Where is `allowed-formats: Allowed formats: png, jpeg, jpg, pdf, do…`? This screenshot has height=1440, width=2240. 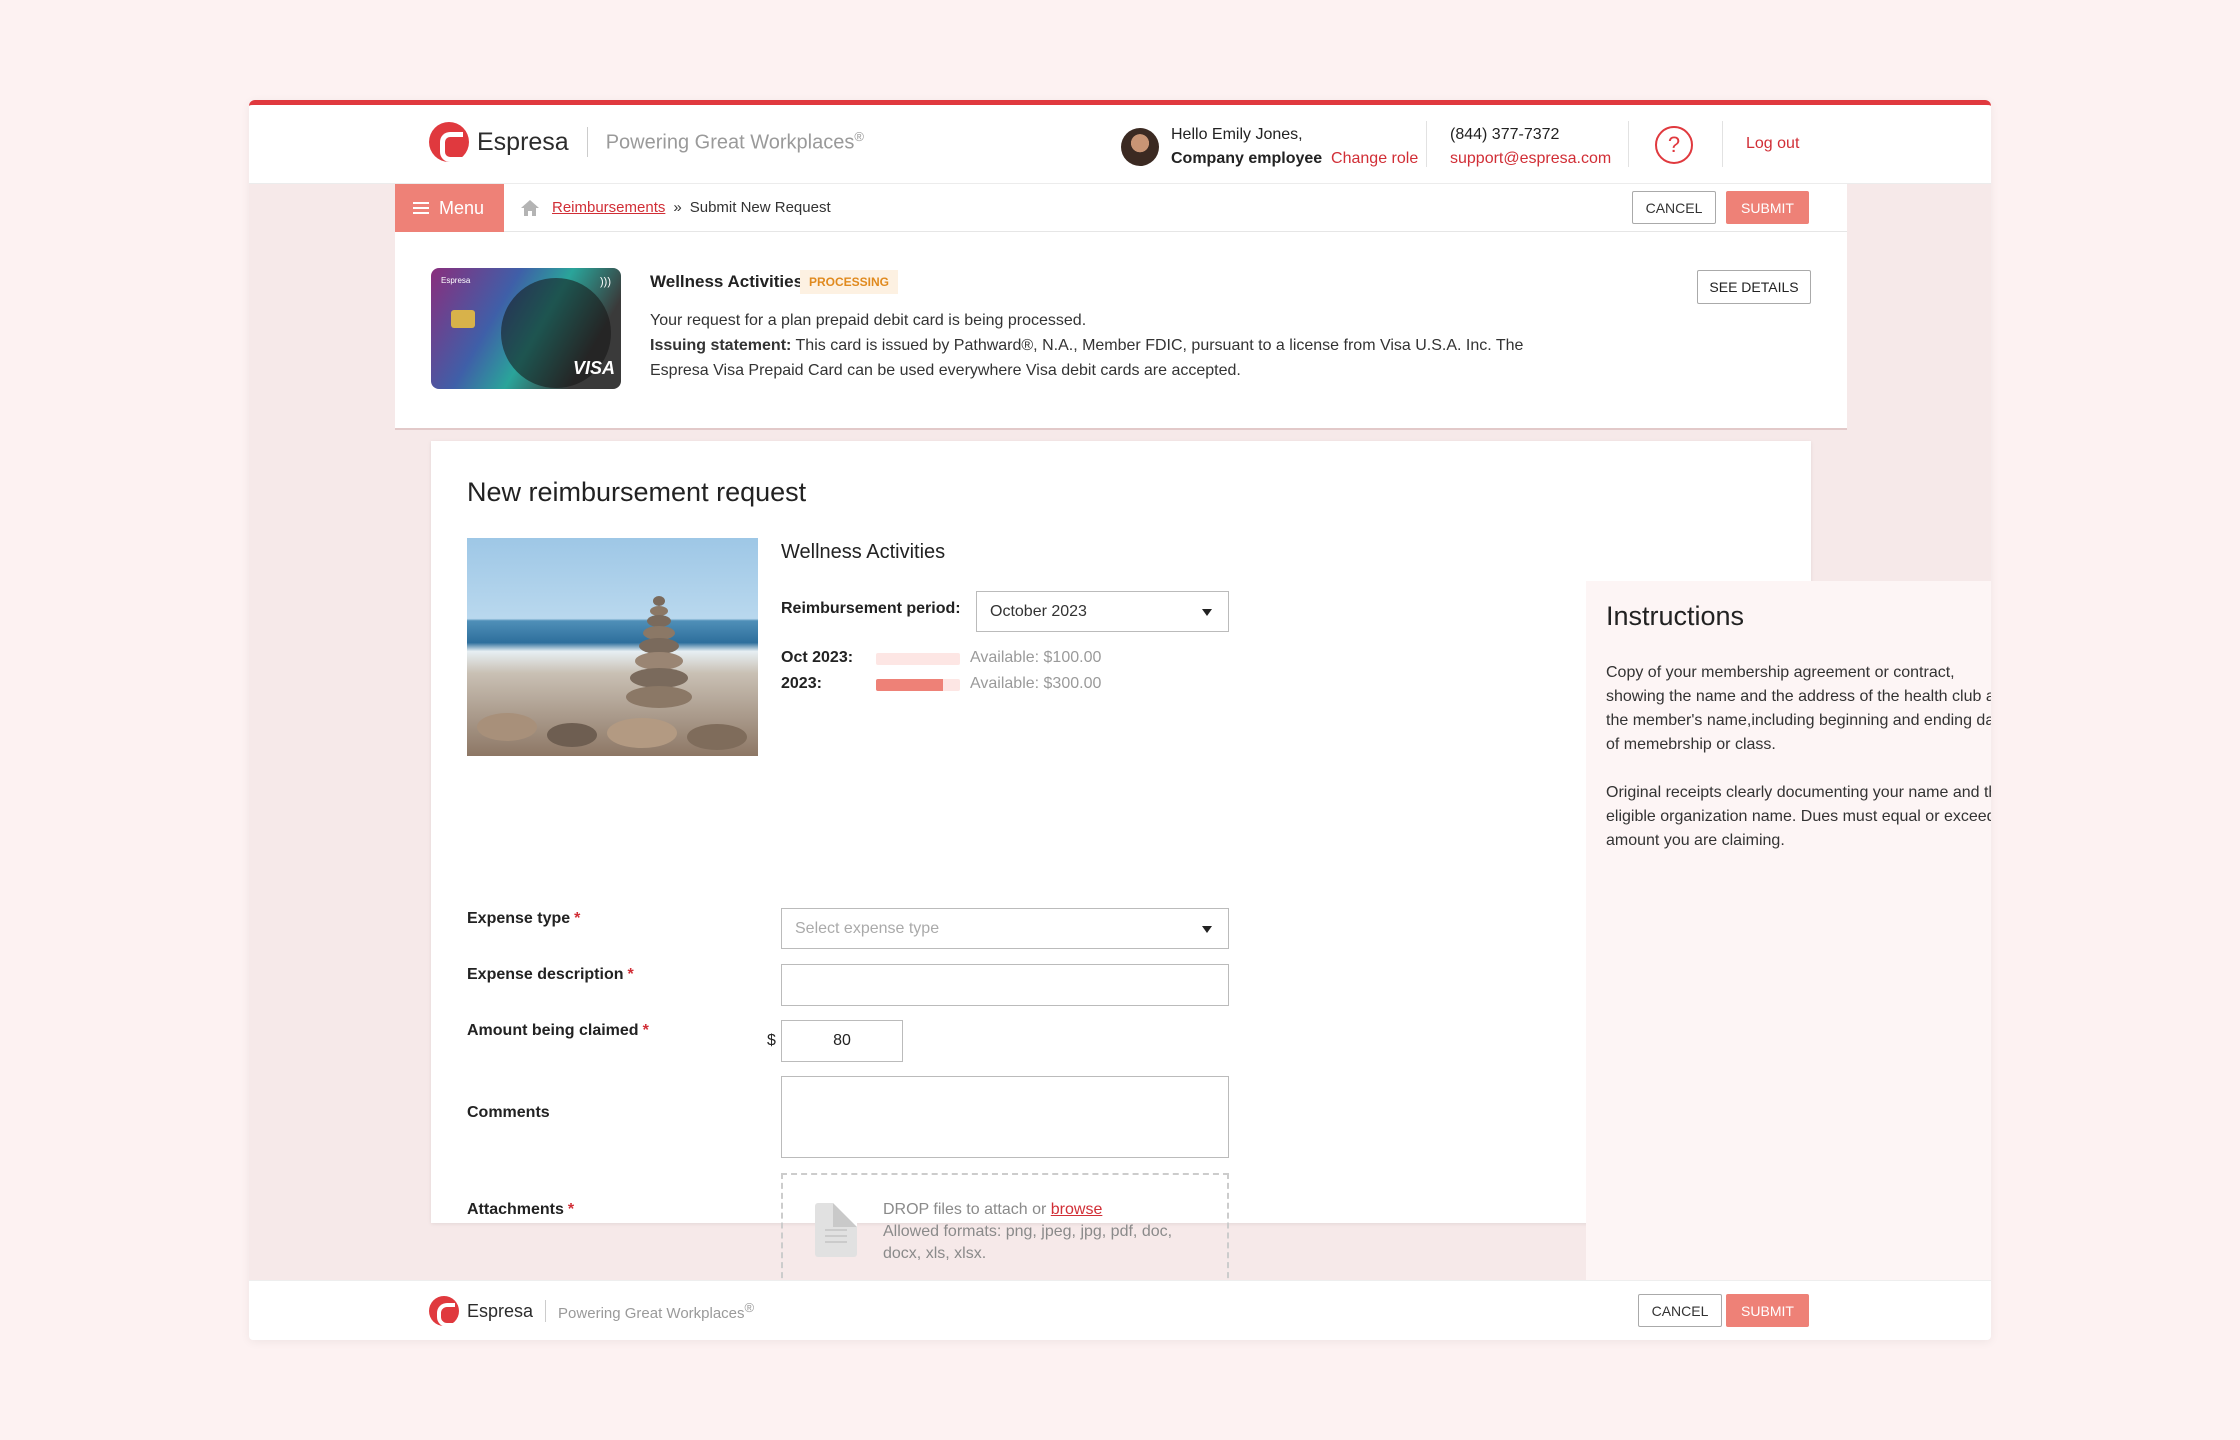 allowed-formats: Allowed formats: png, jpeg, jpg, pdf, do… is located at coordinates (1028, 1242).